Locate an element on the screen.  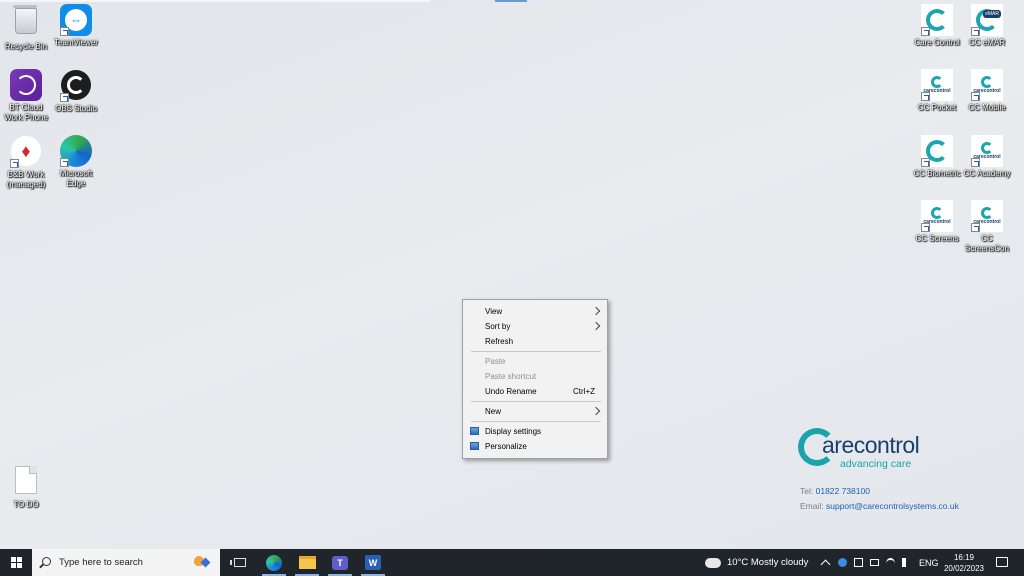
desktop-icon-to-do: TO DO is located at coordinates (26, 487).